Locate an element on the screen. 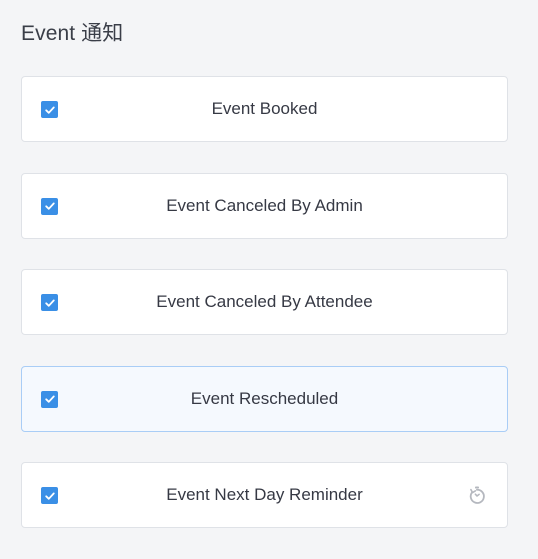  event-label: Event Canceled By Attendee is located at coordinates (264, 301).